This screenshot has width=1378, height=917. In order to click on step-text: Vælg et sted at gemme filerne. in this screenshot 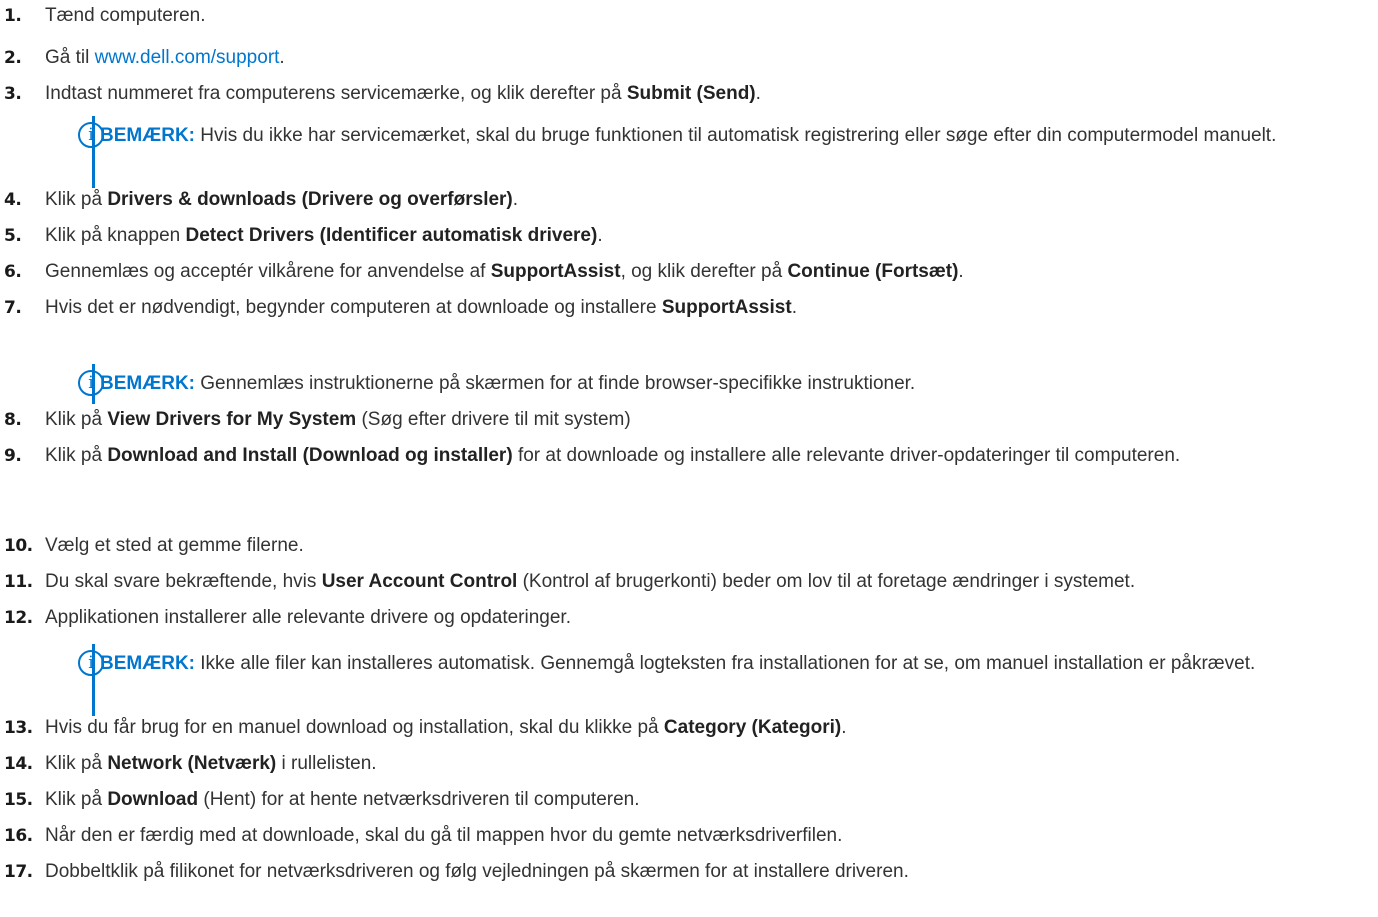, I will do `click(706, 546)`.